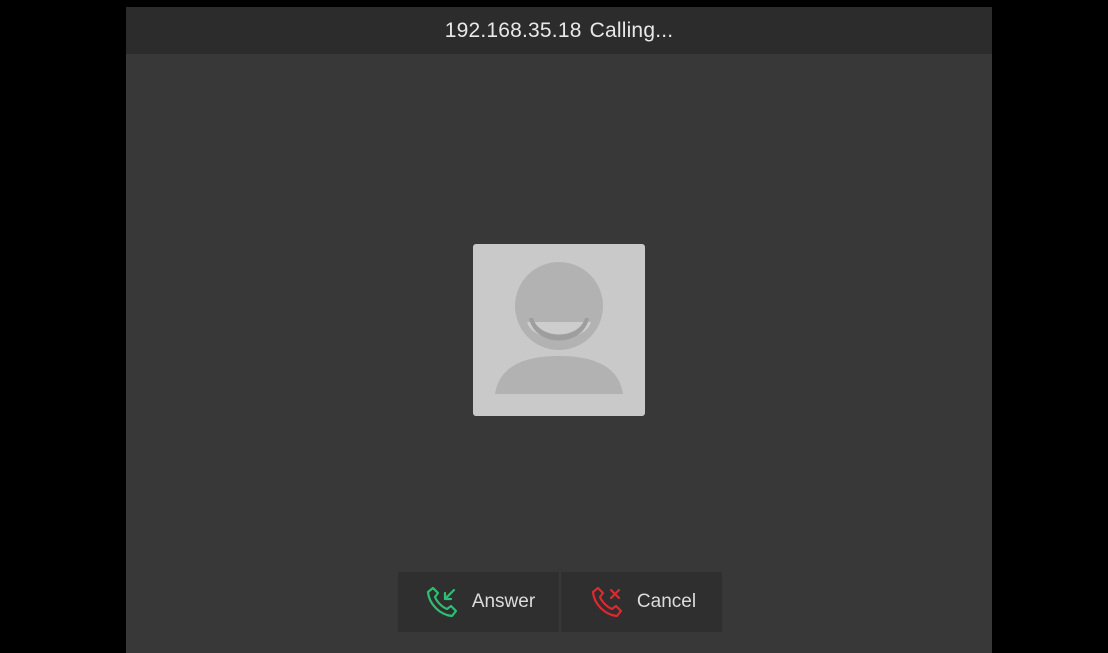 This screenshot has width=1108, height=653. I want to click on answer-button: Answer, so click(478, 602).